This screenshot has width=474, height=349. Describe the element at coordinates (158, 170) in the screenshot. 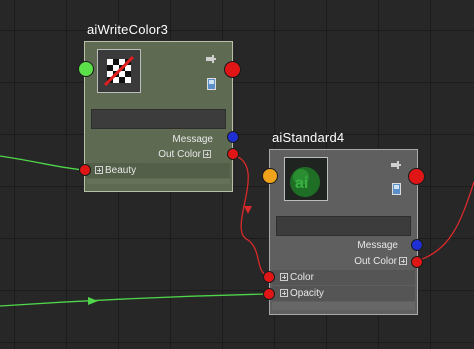

I see `row-beauty: Beauty` at that location.